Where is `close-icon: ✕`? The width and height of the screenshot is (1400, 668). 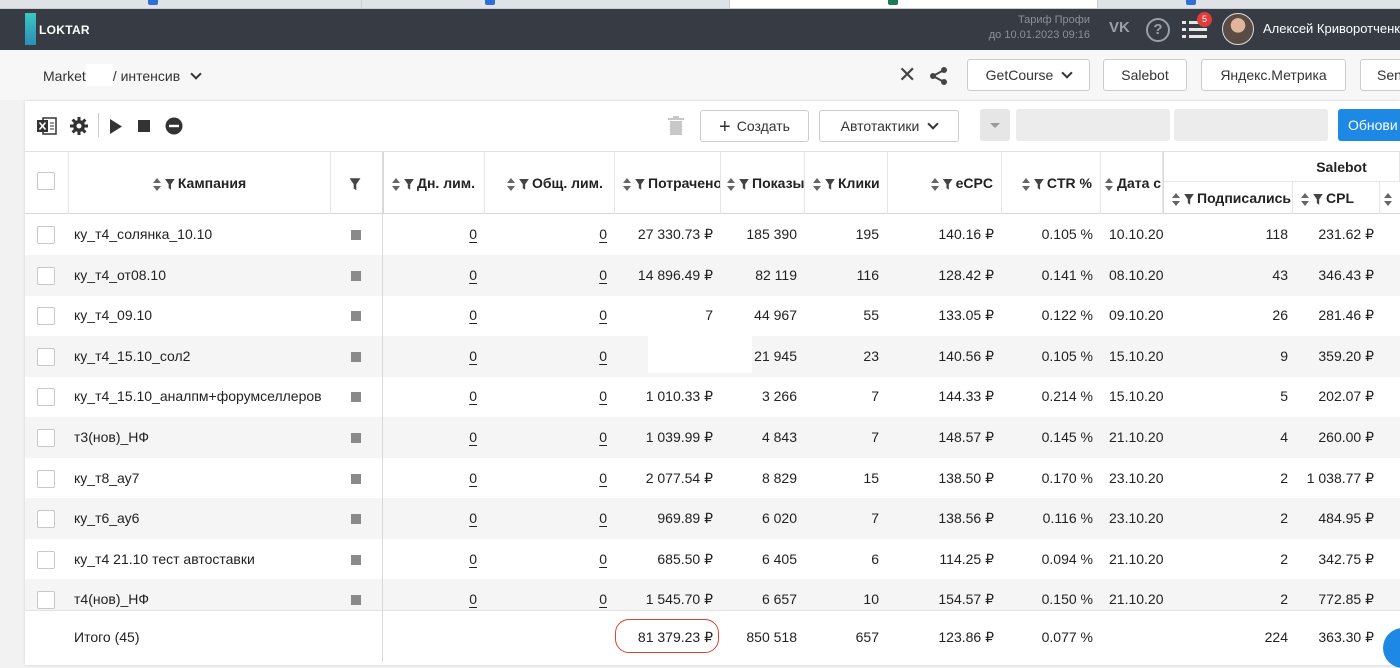
close-icon: ✕ is located at coordinates (907, 75).